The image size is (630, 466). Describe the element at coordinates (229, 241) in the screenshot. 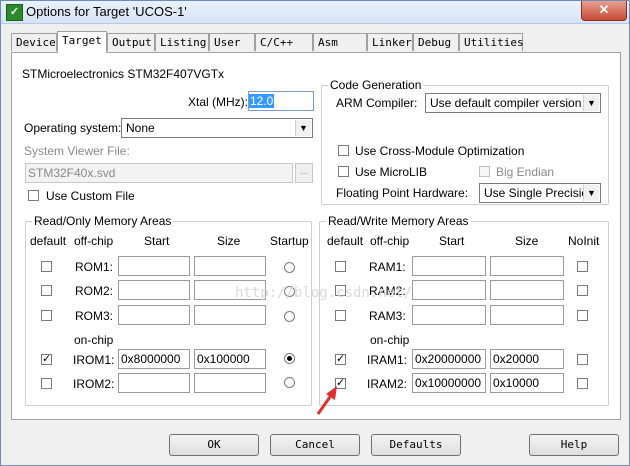

I see `rom-header-size: Size` at that location.